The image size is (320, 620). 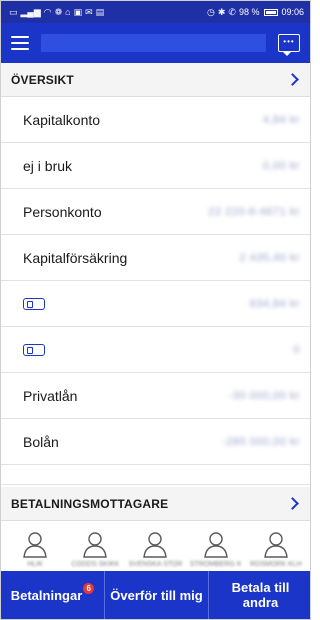 I want to click on notification-icon: ❁, so click(x=58, y=11).